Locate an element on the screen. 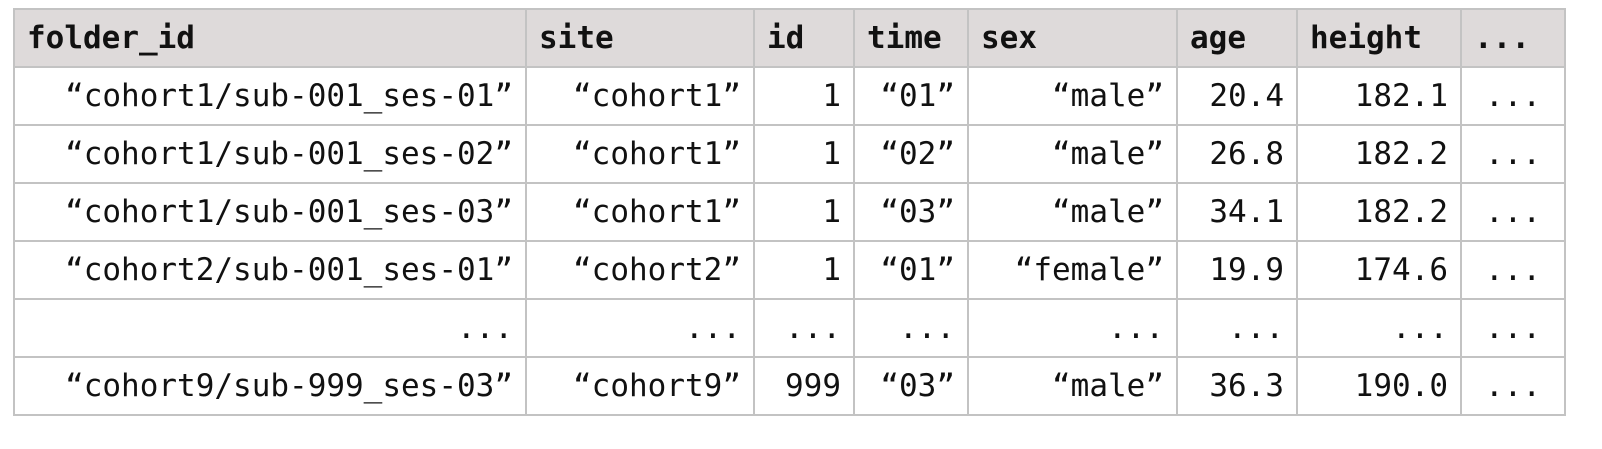 The height and width of the screenshot is (449, 1602). cell-age: 36.3 is located at coordinates (1237, 386).